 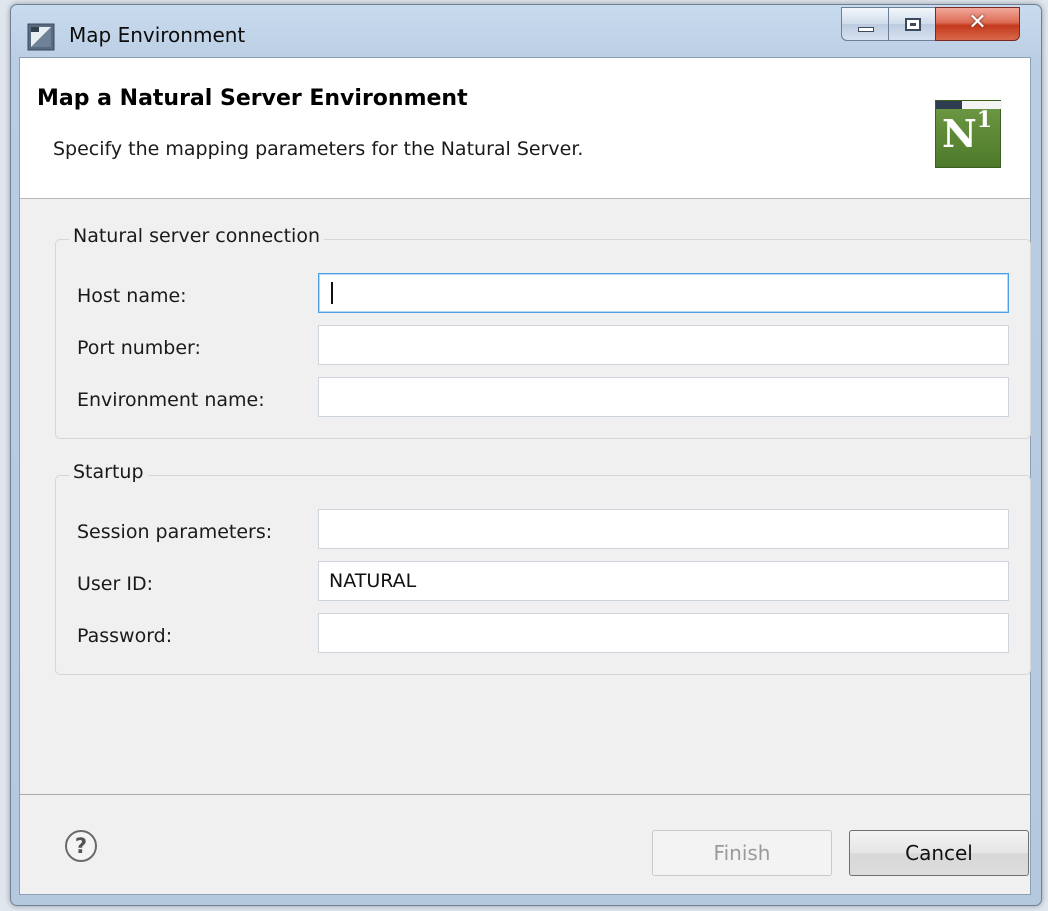 I want to click on help-icon: ?, so click(x=81, y=846).